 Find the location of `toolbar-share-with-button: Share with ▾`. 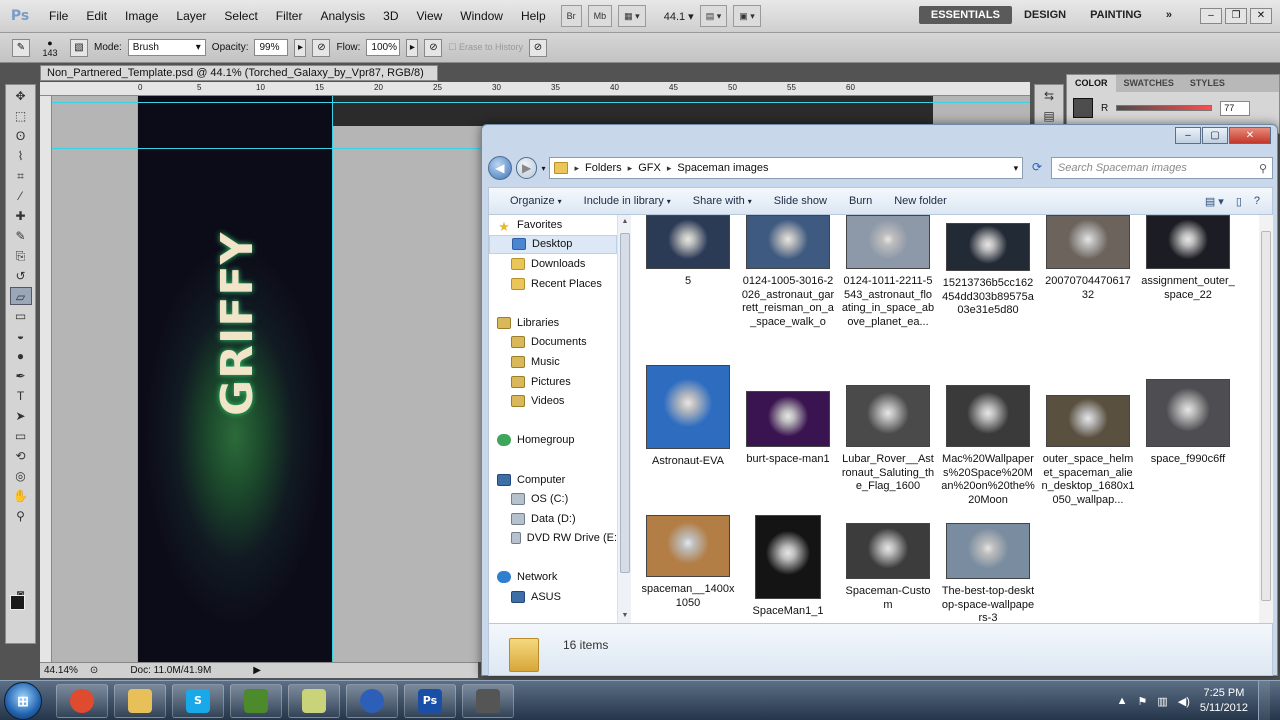

toolbar-share-with-button: Share with ▾ is located at coordinates (722, 201).